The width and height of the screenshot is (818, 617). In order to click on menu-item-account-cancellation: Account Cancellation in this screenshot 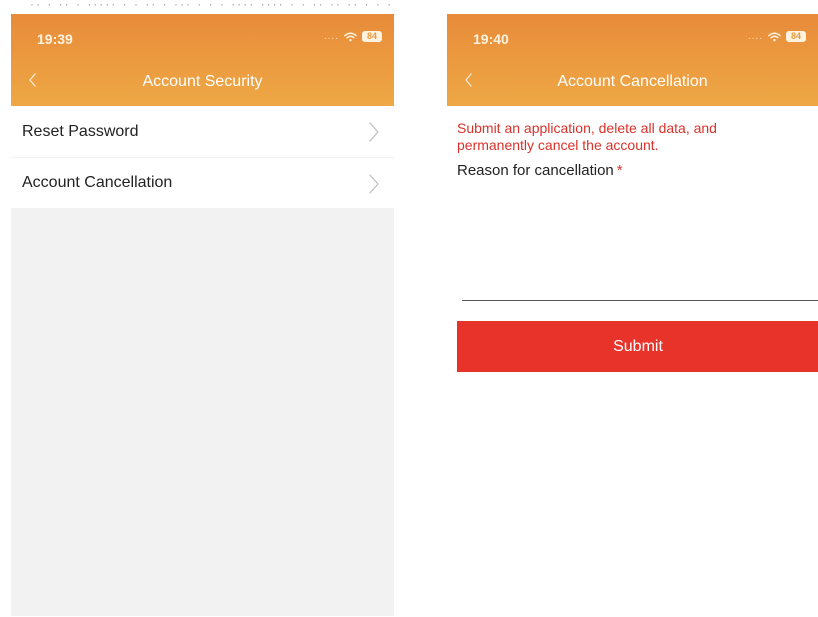, I will do `click(202, 182)`.